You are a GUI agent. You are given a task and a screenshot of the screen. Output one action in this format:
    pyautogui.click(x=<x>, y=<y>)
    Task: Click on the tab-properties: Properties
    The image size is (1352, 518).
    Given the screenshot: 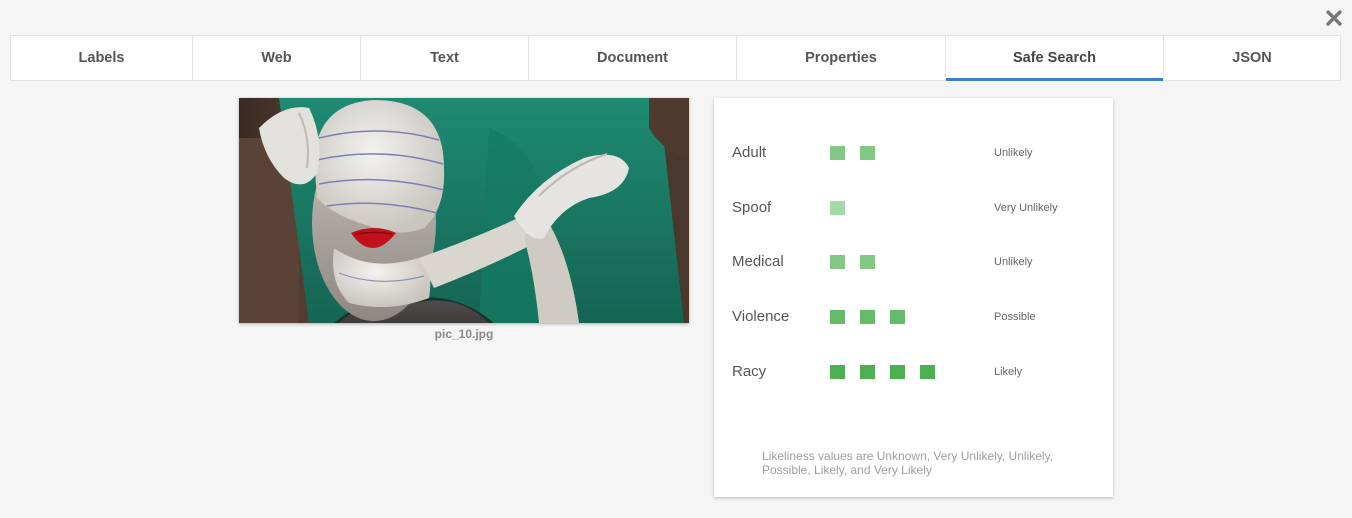 What is the action you would take?
    pyautogui.click(x=841, y=58)
    